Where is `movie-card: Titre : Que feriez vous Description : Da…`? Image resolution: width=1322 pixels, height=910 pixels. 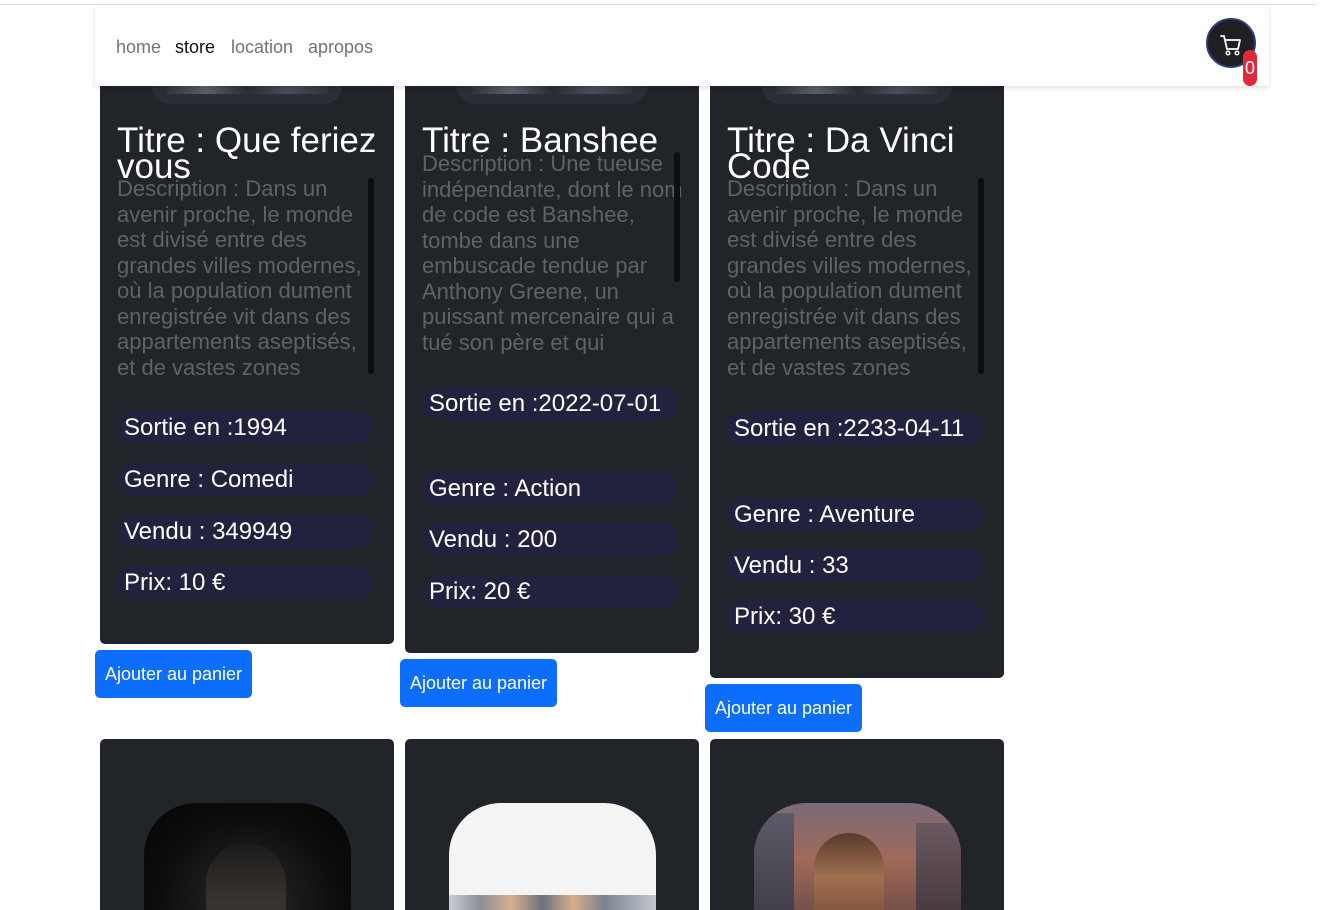
movie-card: Titre : Que feriez vous Description : Da… is located at coordinates (247, 365).